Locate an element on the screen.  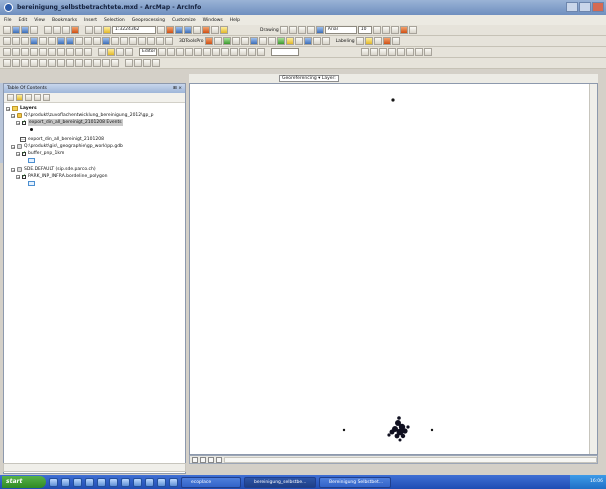
clock: 16:06 is located at coordinates (596, 481).